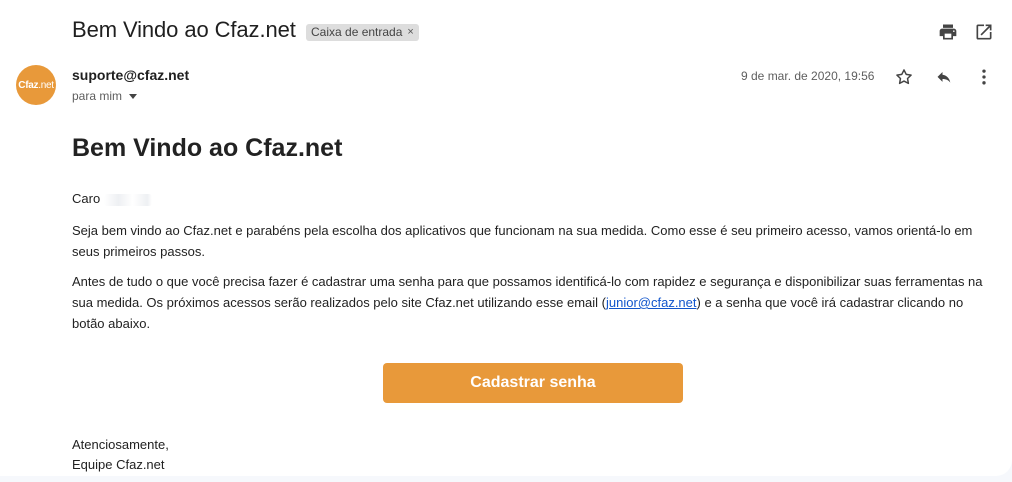 This screenshot has width=1012, height=482. Describe the element at coordinates (944, 77) in the screenshot. I see `reply-icon` at that location.